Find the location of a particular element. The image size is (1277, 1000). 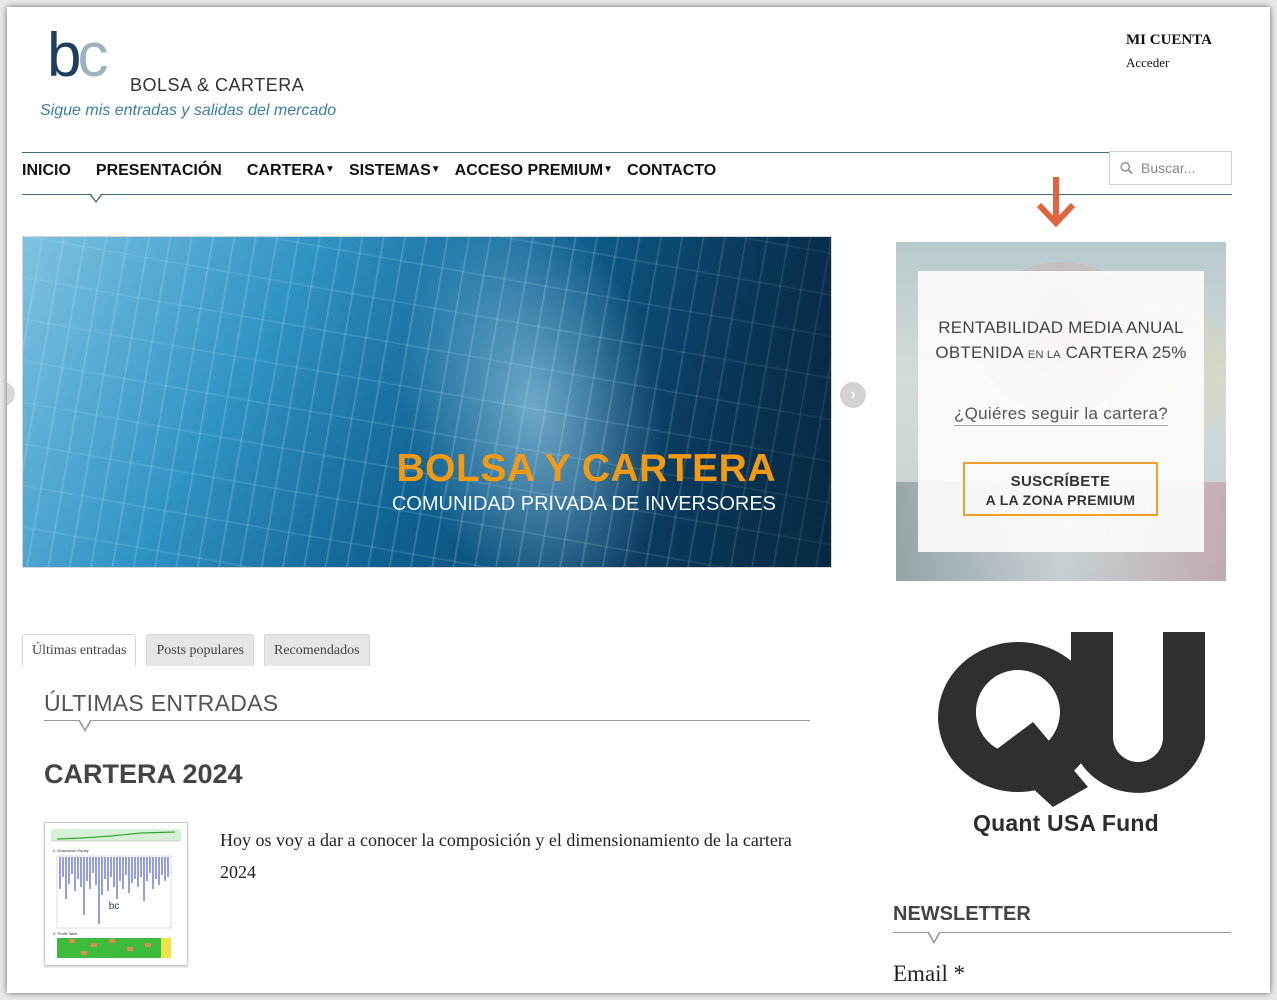

portfolio-chart-thumbnail-icon: 2. Drawdown Equity bc 3. Profit Table is located at coordinates (116, 893).